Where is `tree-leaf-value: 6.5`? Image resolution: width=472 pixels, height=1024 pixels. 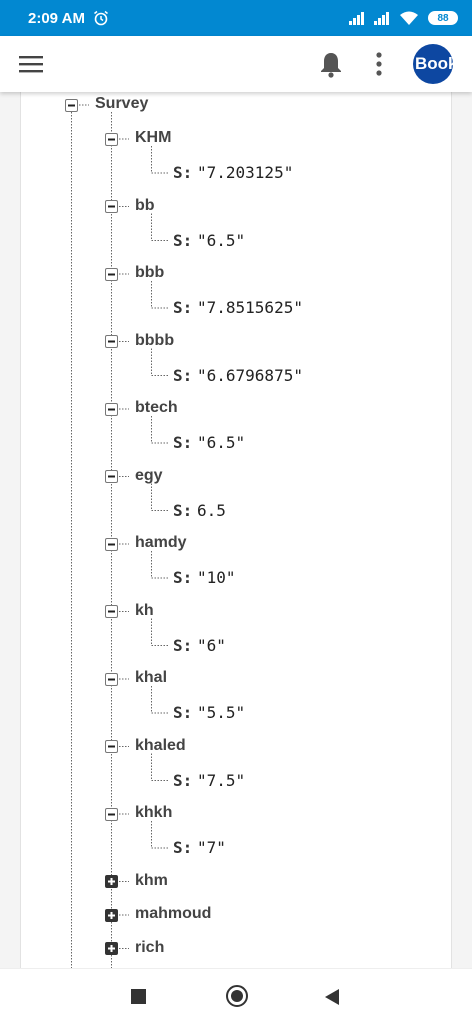
tree-leaf-value: 6.5 is located at coordinates (211, 510).